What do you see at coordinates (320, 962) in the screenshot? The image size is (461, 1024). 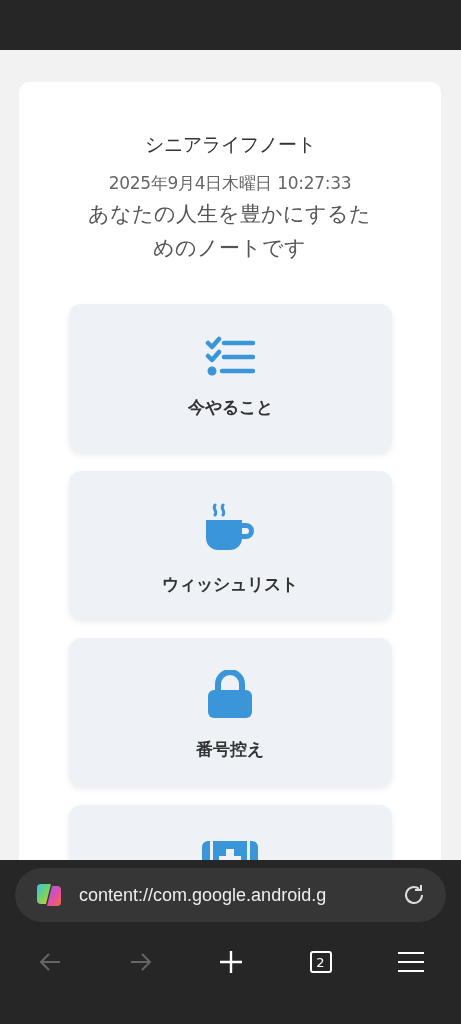 I see `tab-count-button: 2` at bounding box center [320, 962].